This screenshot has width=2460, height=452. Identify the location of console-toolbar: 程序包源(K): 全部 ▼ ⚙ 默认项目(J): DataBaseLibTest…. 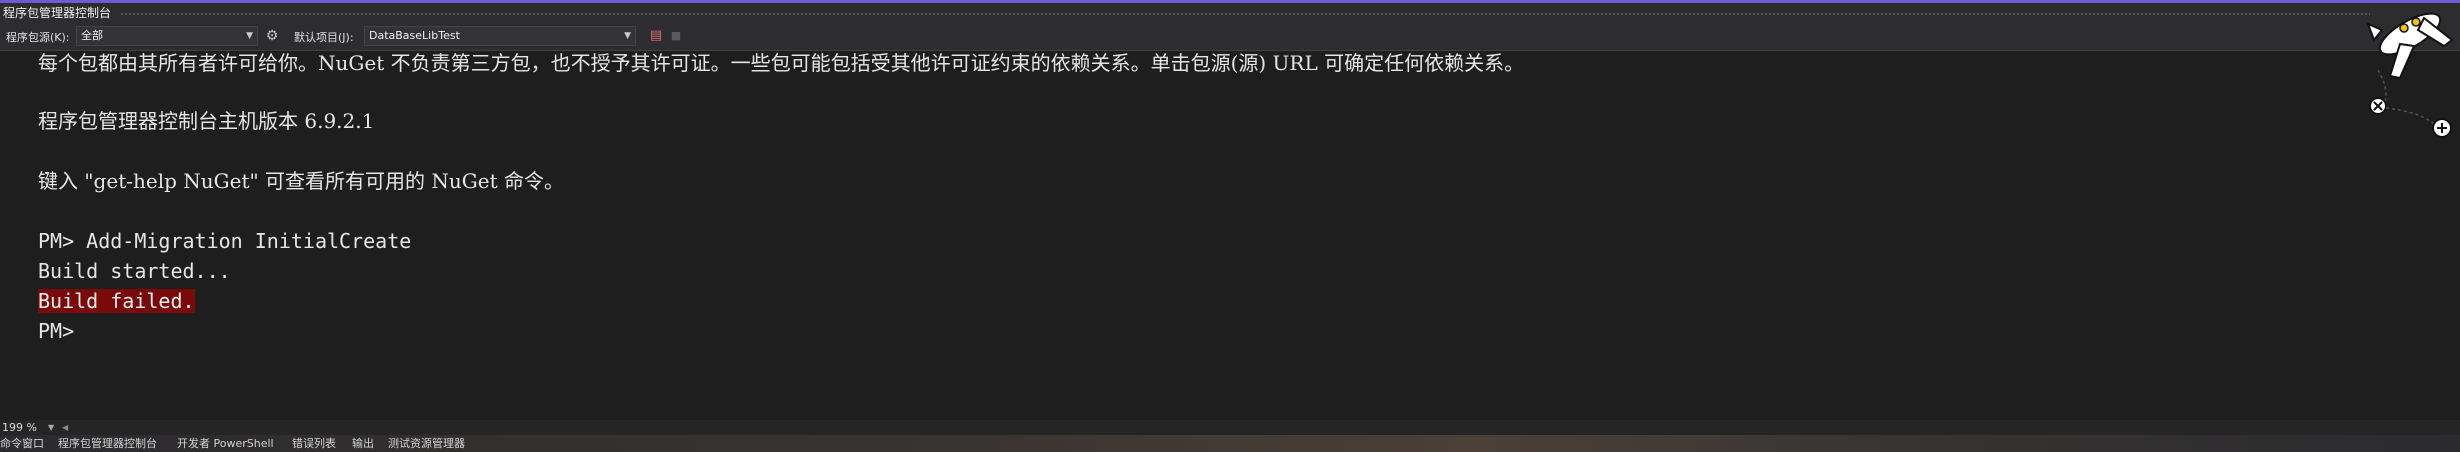
(1230, 37).